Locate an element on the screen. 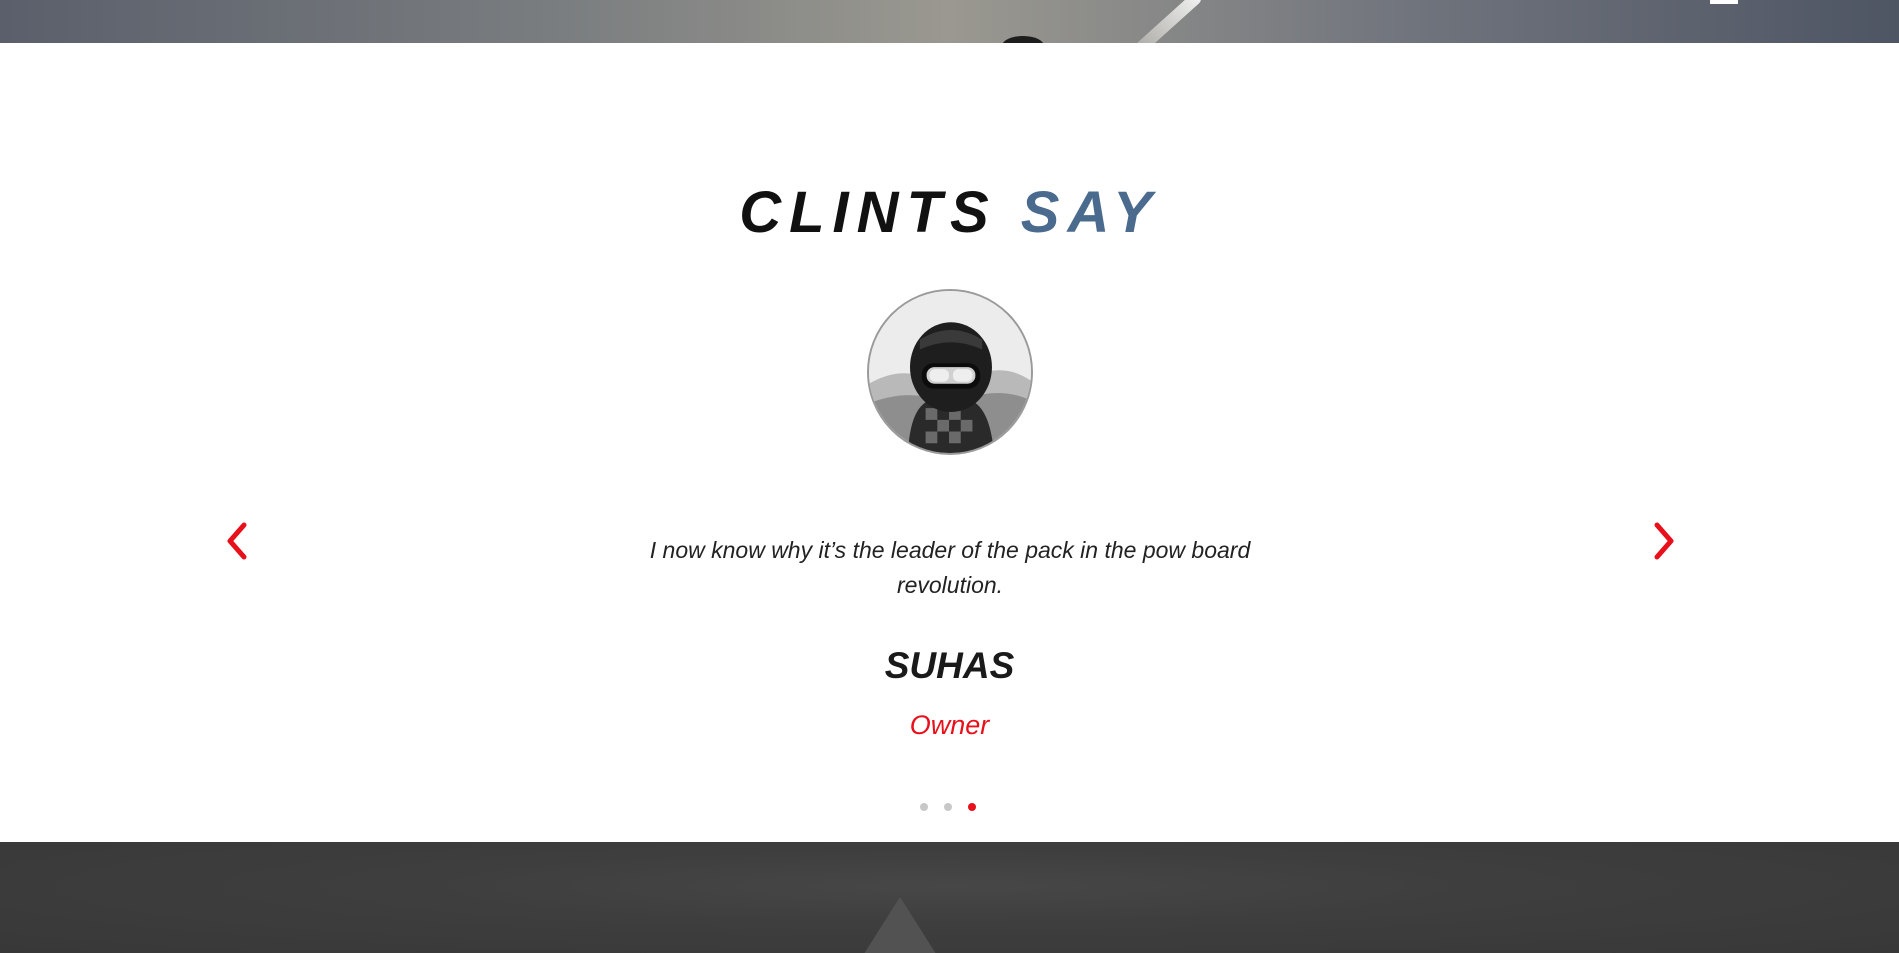  testimonial-avatar is located at coordinates (950, 372).